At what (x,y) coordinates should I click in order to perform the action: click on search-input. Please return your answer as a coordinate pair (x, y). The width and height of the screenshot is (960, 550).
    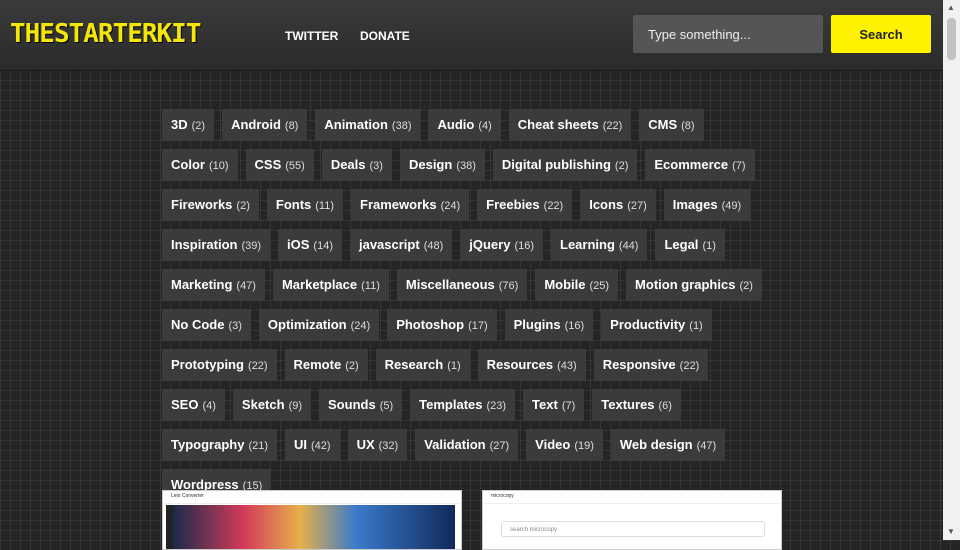
    Looking at the image, I should click on (728, 34).